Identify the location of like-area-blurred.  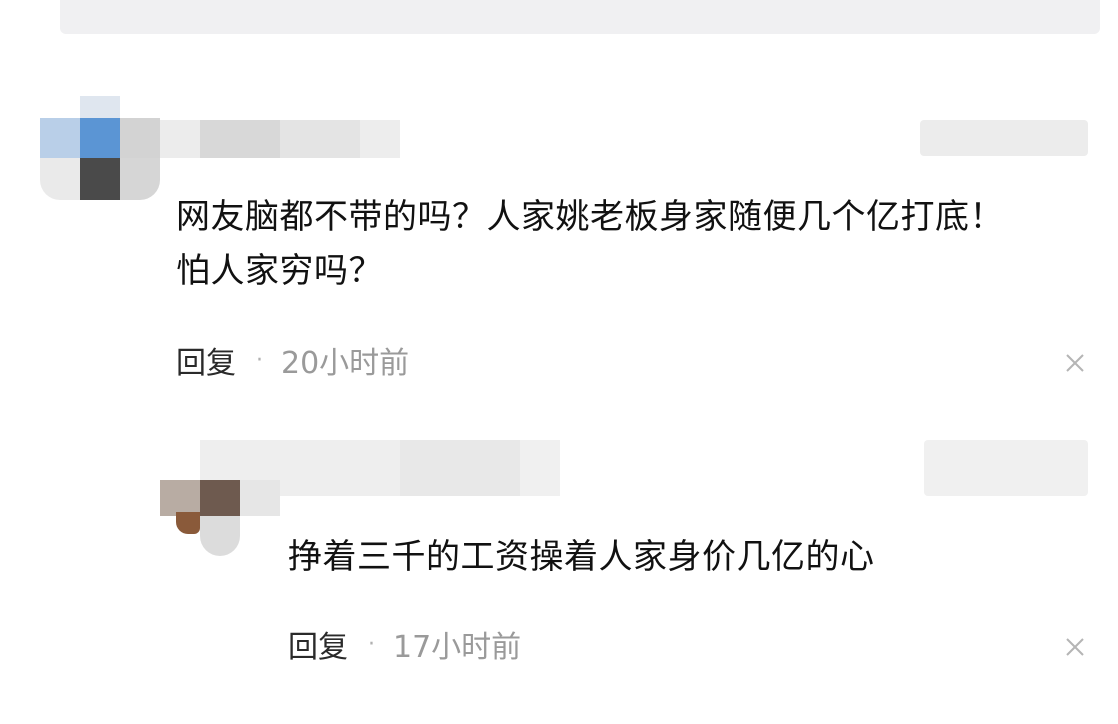
(1006, 468).